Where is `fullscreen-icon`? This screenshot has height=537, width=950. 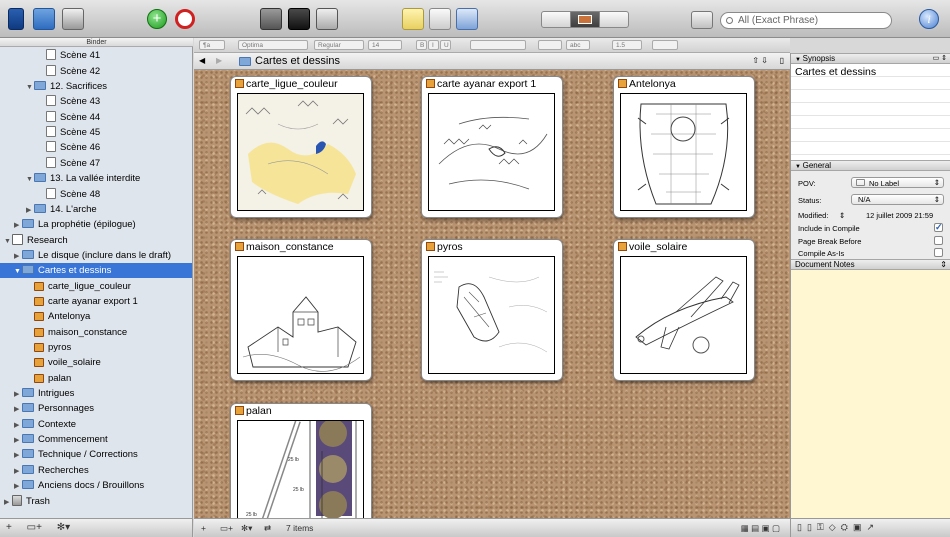
fullscreen-icon is located at coordinates (327, 19).